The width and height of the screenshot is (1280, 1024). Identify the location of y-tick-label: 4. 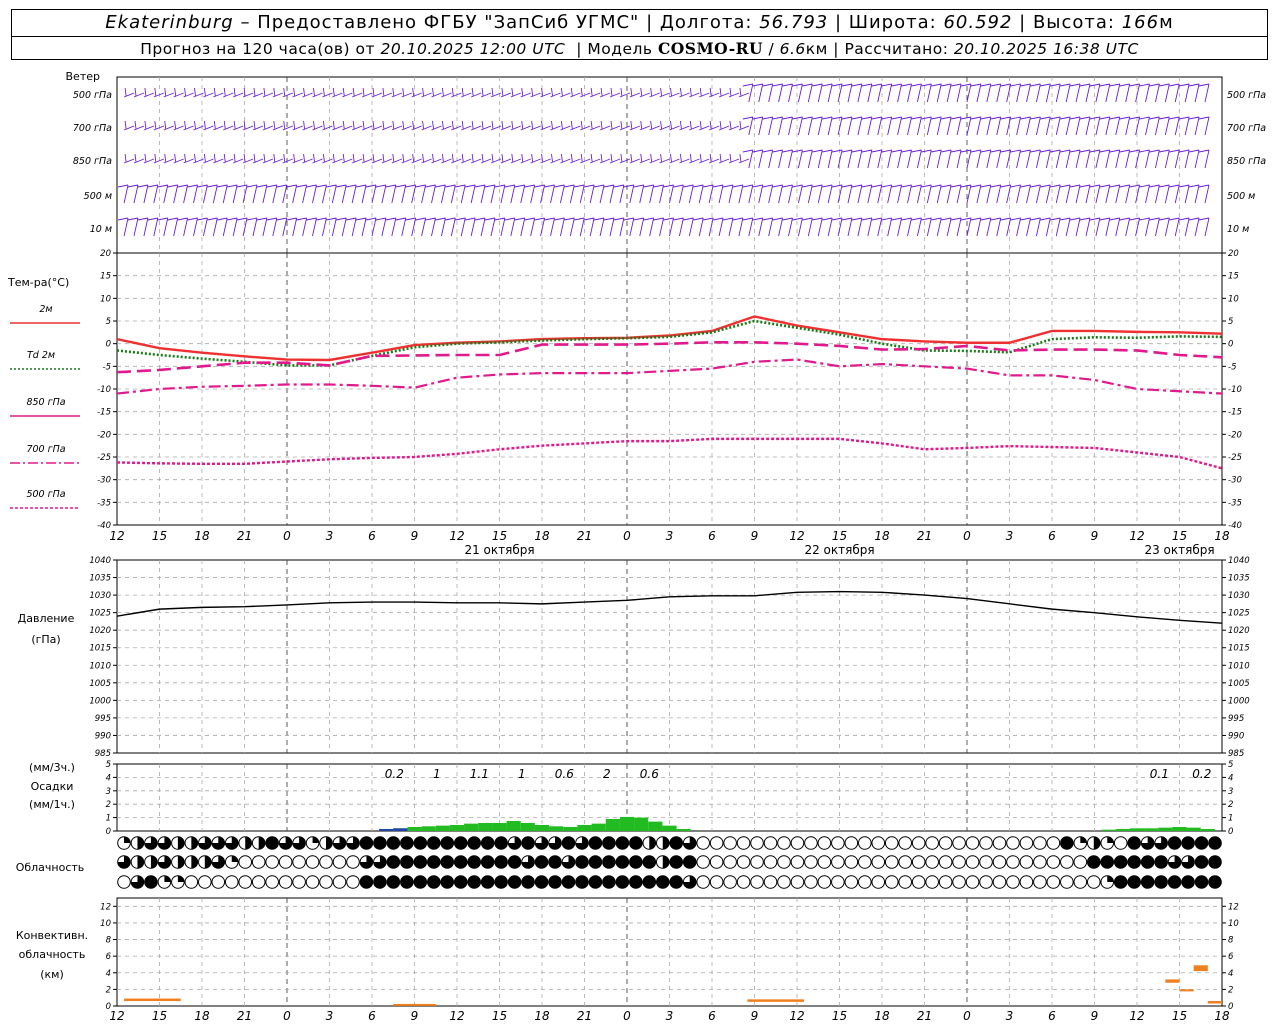
(1230, 778).